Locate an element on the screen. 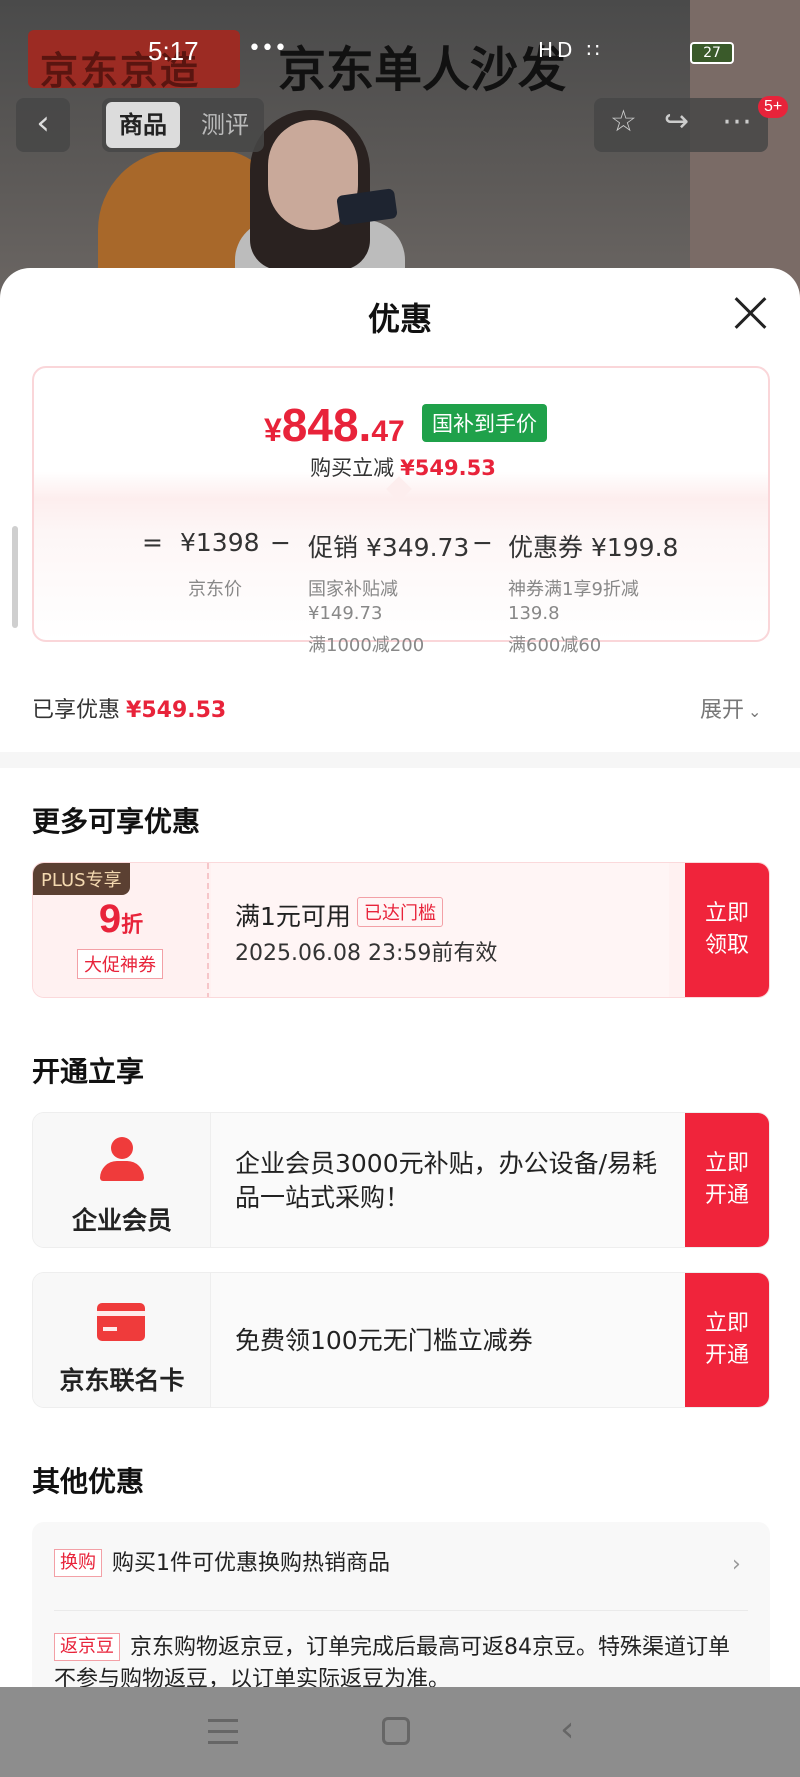  user-icon is located at coordinates (122, 1160).